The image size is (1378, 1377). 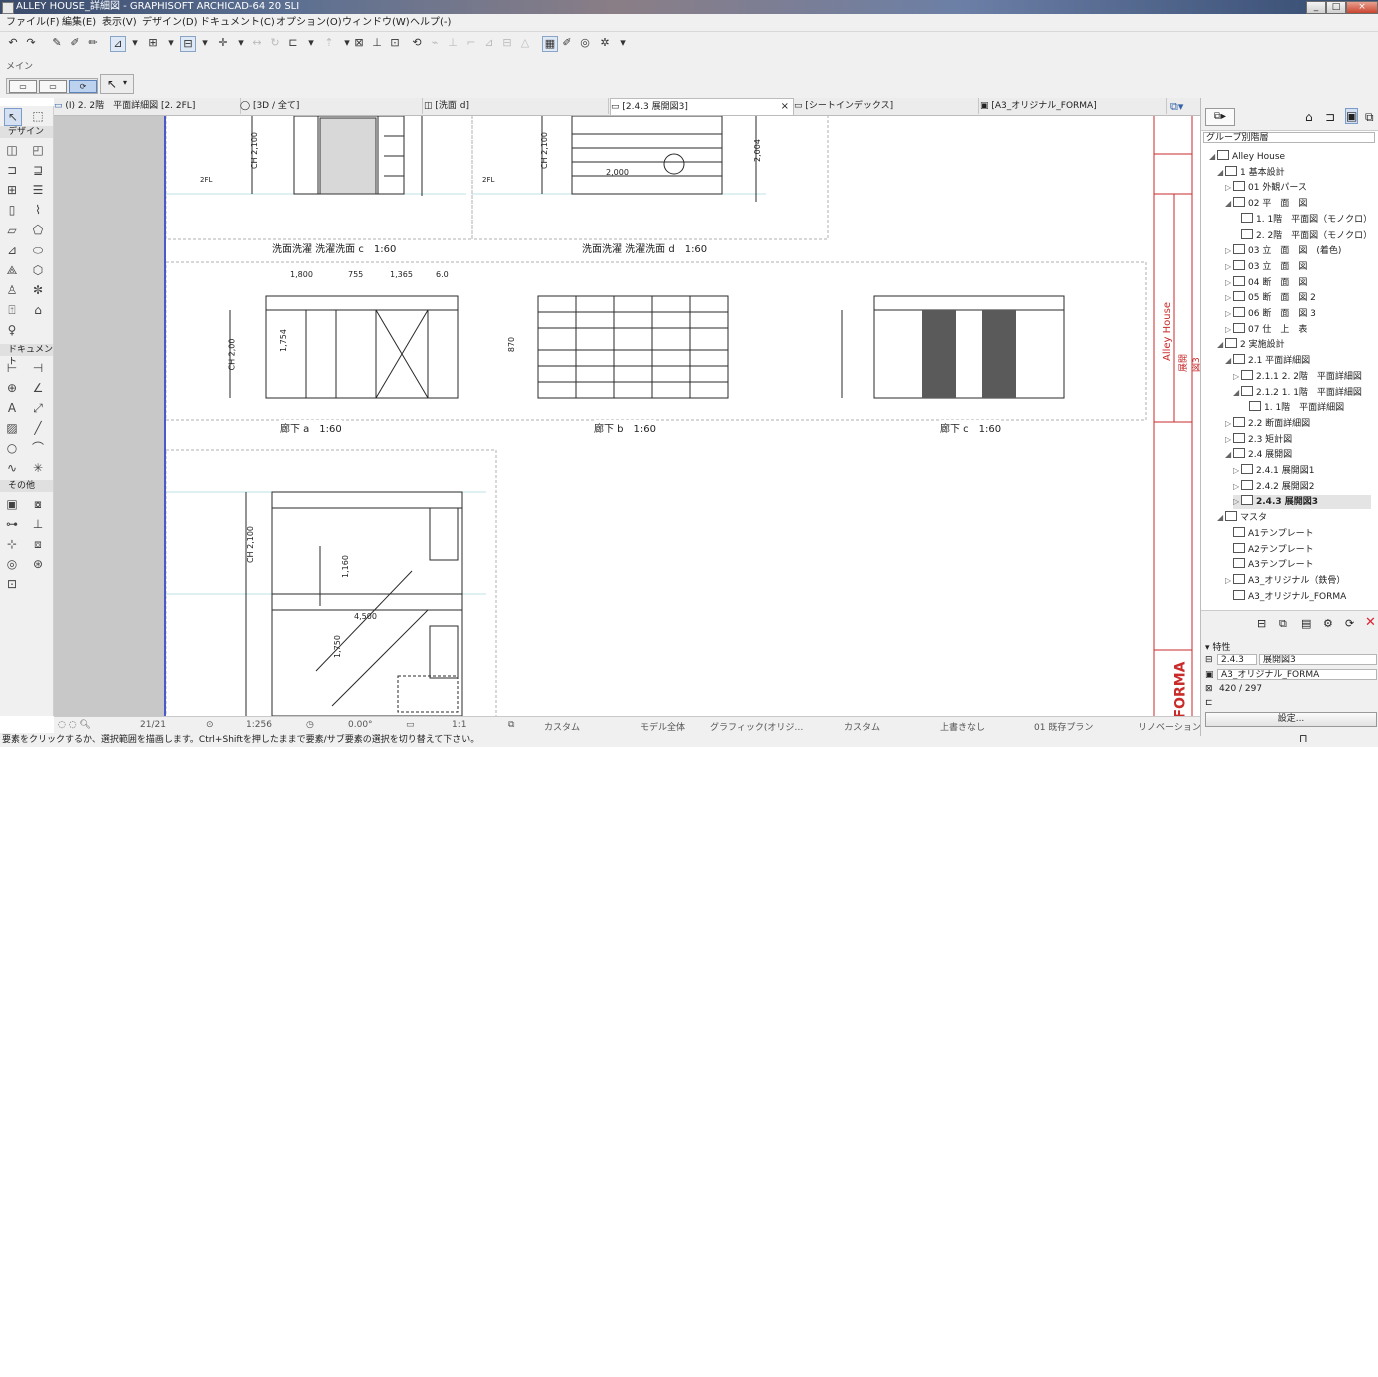 What do you see at coordinates (13, 117) in the screenshot?
I see `arrow-tool-icon: ↖` at bounding box center [13, 117].